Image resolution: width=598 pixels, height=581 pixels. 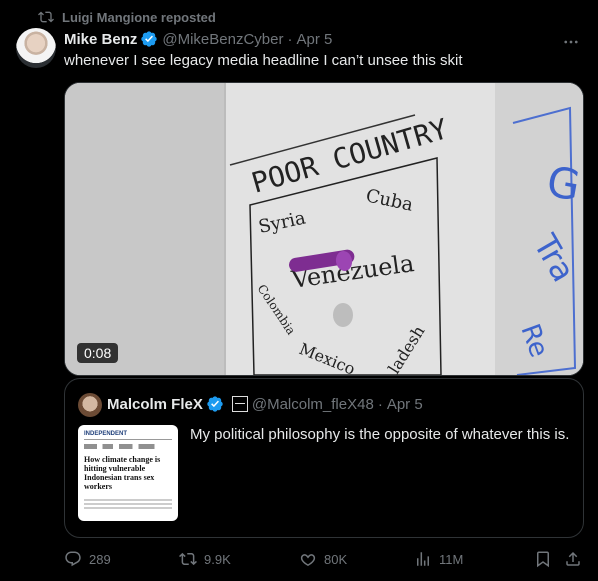 What do you see at coordinates (100, 39) in the screenshot?
I see `author-name: Mike Benz` at bounding box center [100, 39].